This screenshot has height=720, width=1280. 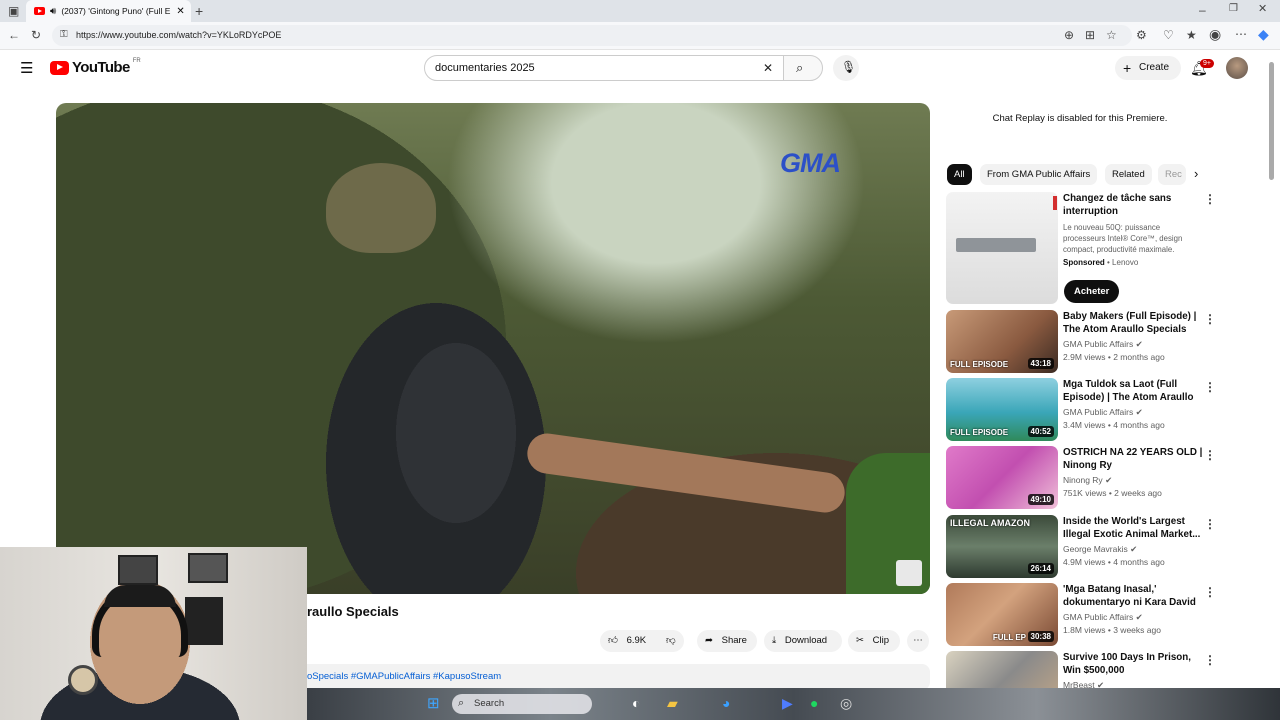 What do you see at coordinates (1090, 35) in the screenshot?
I see `apps-icon: ⊞` at bounding box center [1090, 35].